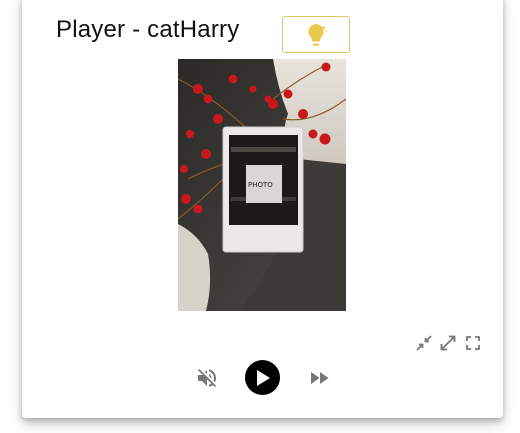 The image size is (520, 433). I want to click on player-title: Player - catHarry, so click(148, 29).